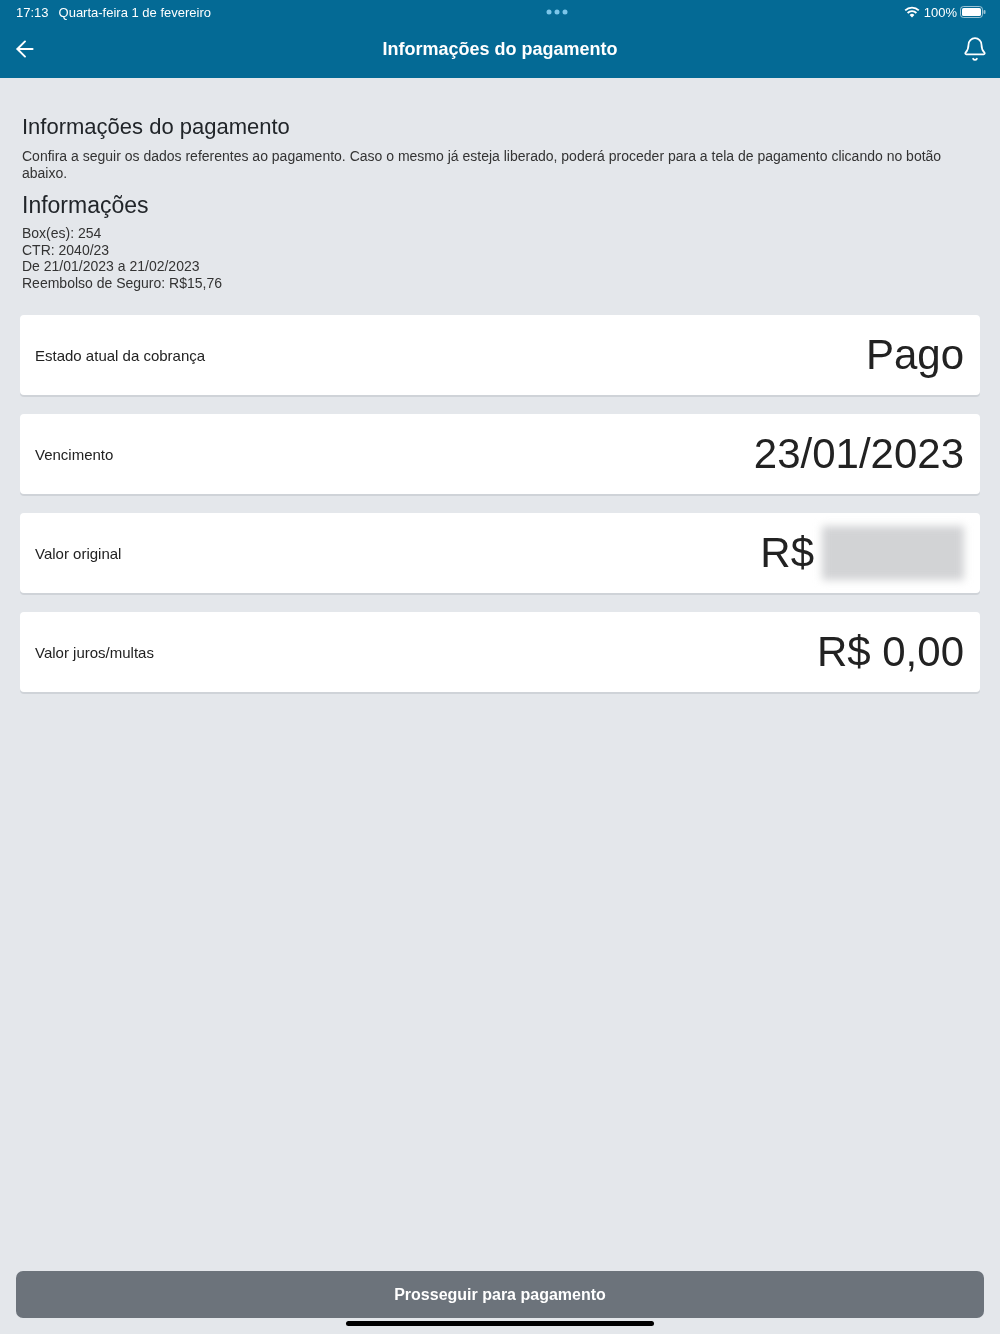  Describe the element at coordinates (973, 12) in the screenshot. I see `battery-icon` at that location.